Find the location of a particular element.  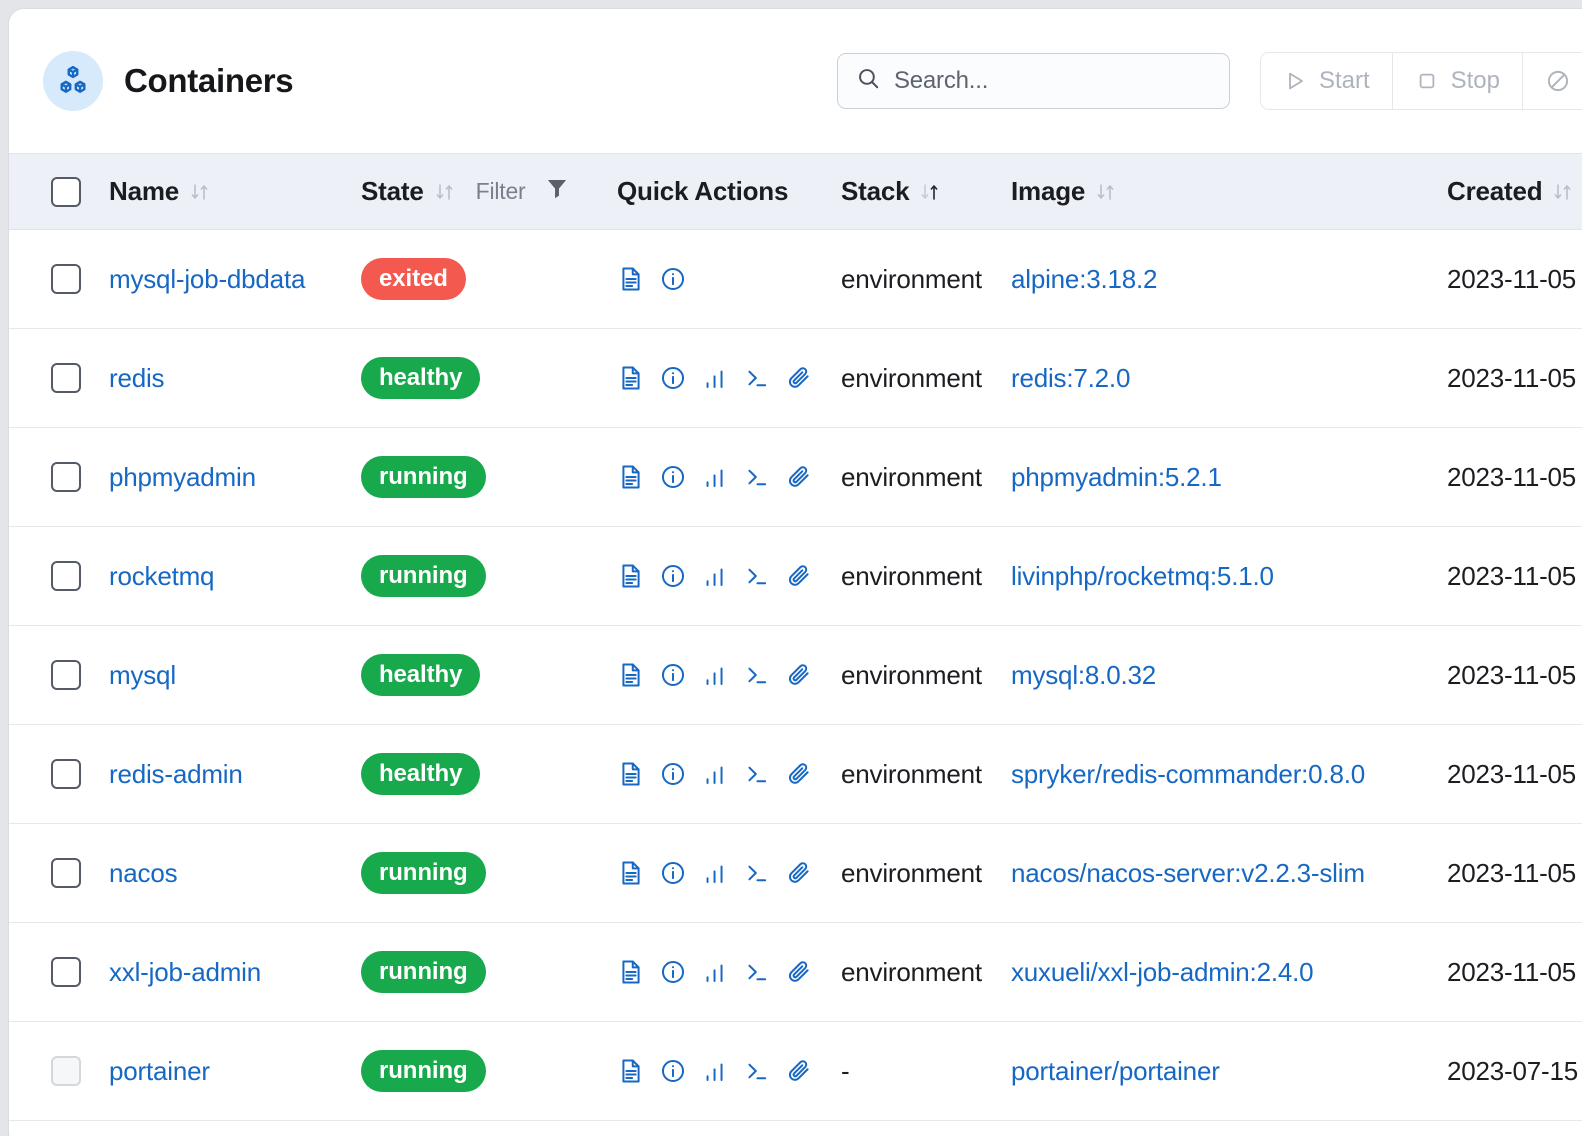

sort-icon-stack-asc is located at coordinates (930, 192).